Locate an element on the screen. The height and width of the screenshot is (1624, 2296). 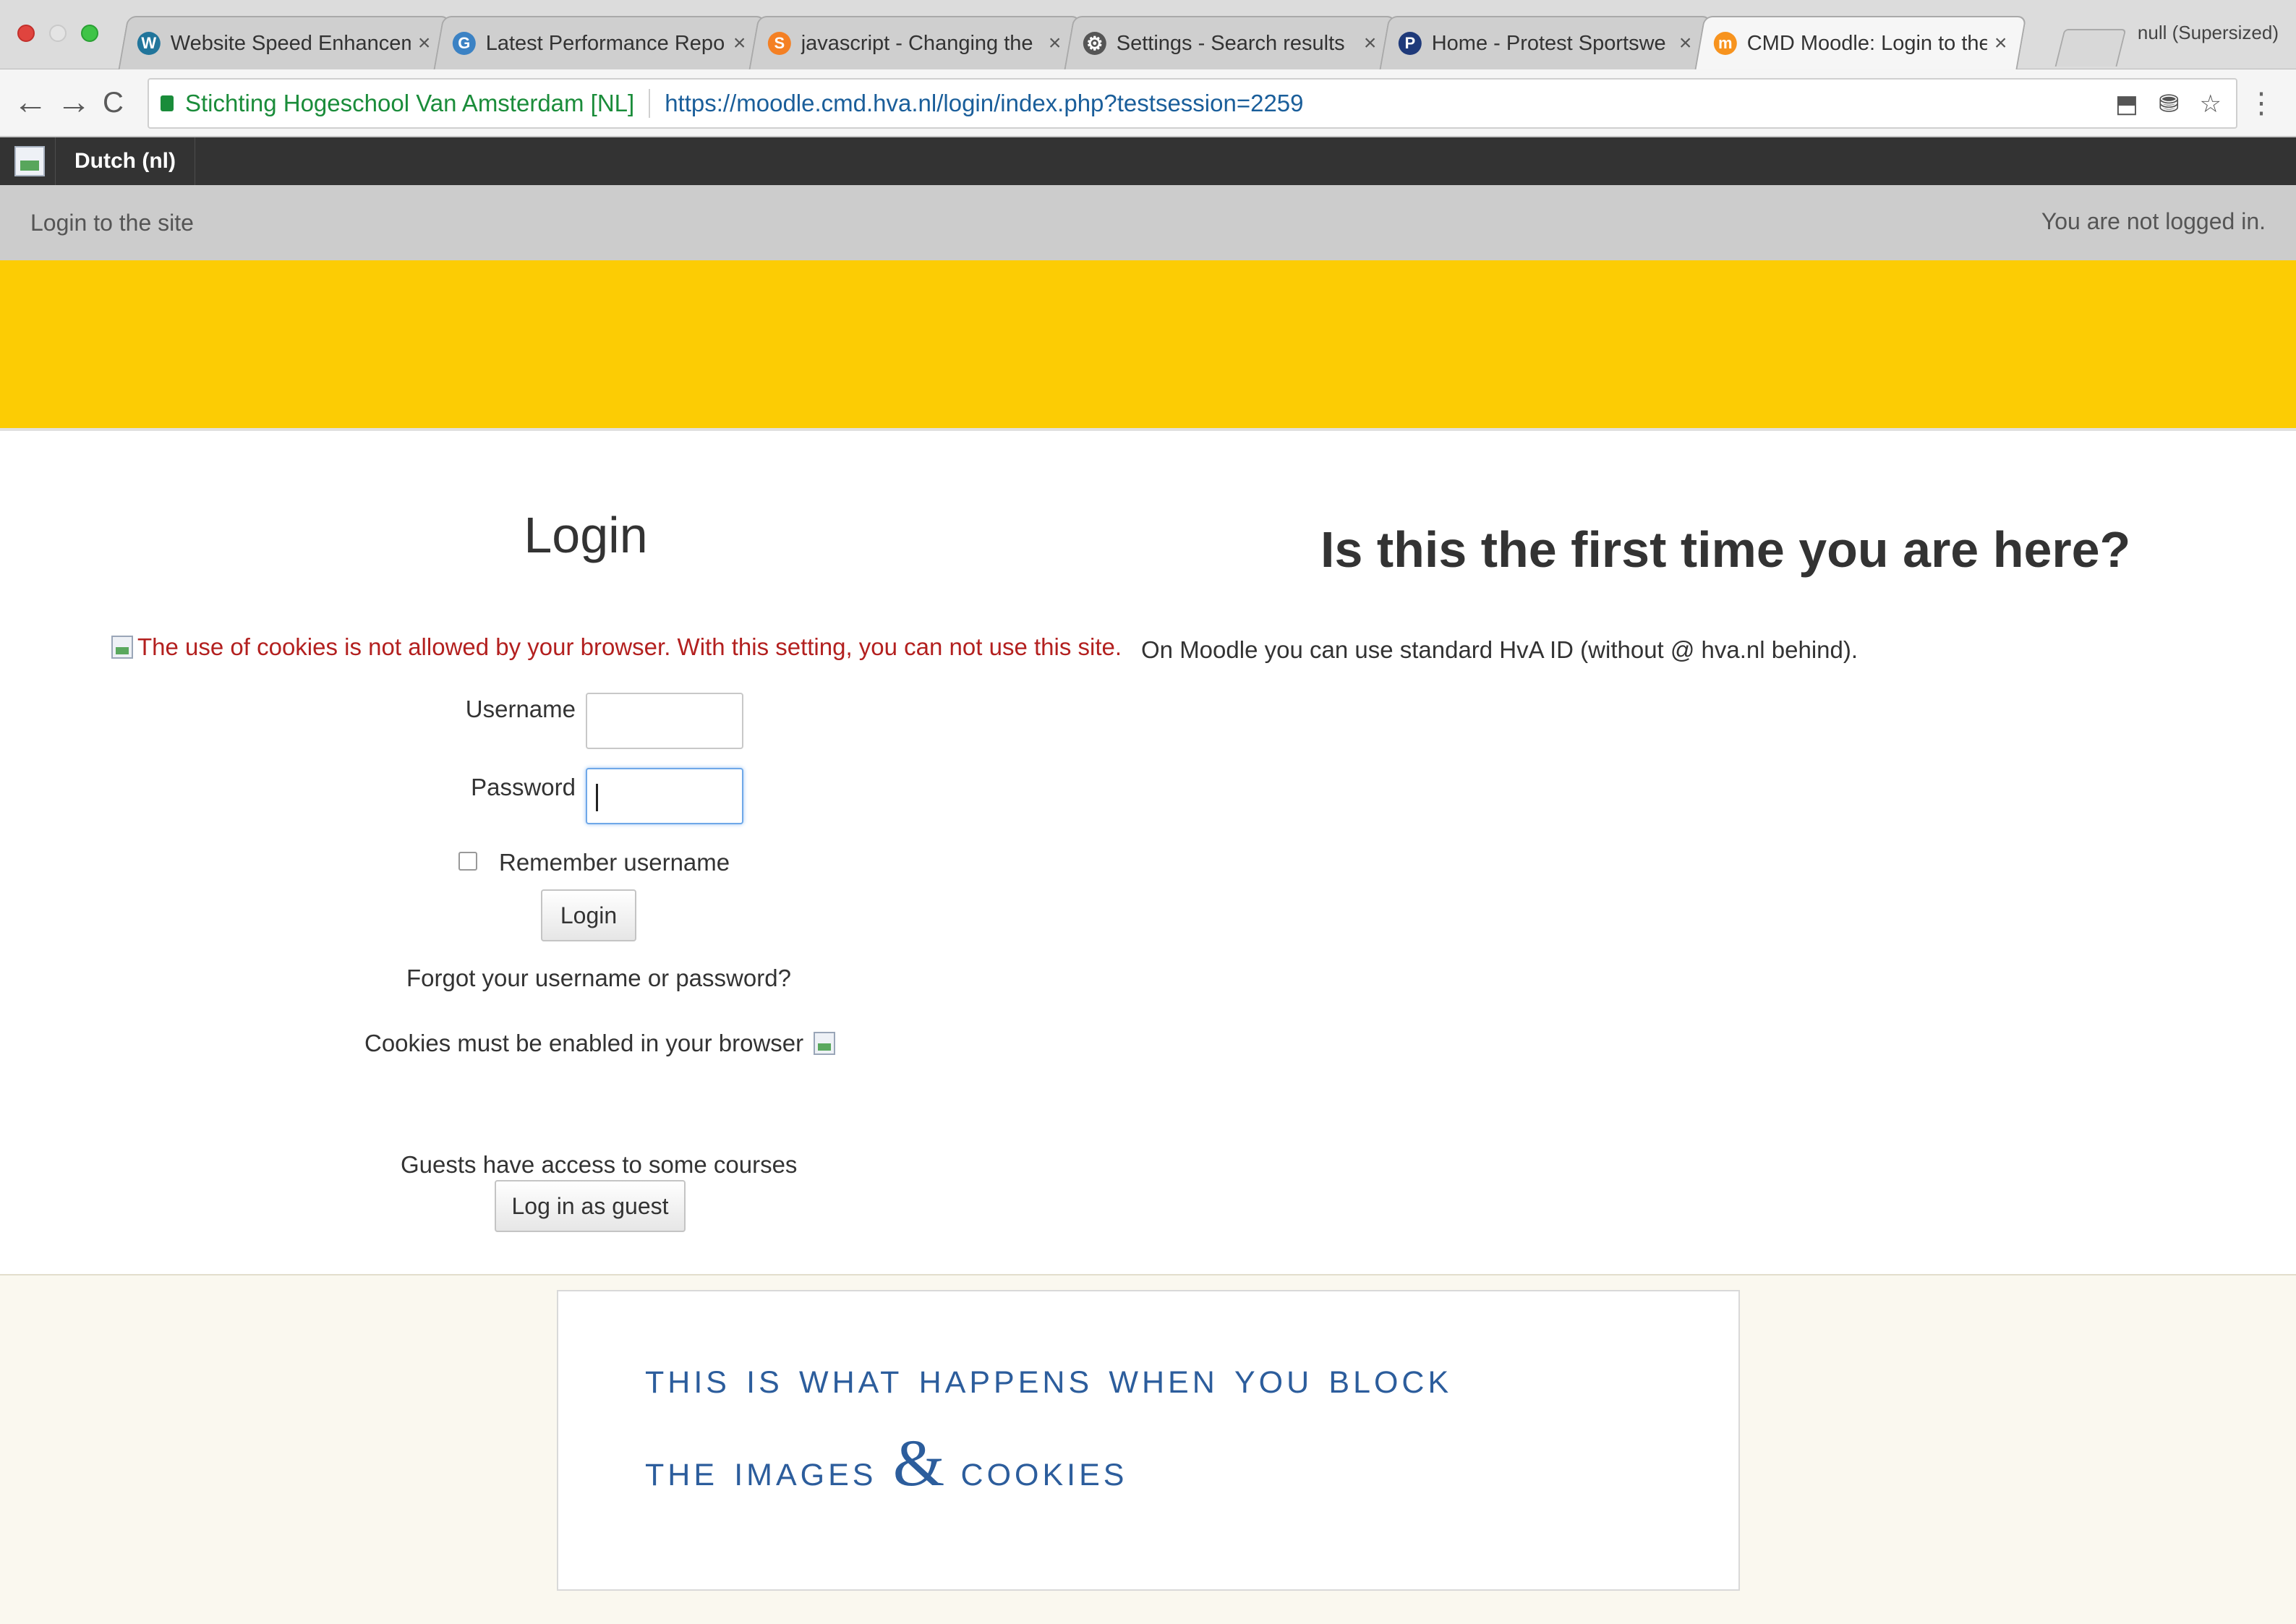
language-menu: Dutch (nl) is located at coordinates (125, 161).